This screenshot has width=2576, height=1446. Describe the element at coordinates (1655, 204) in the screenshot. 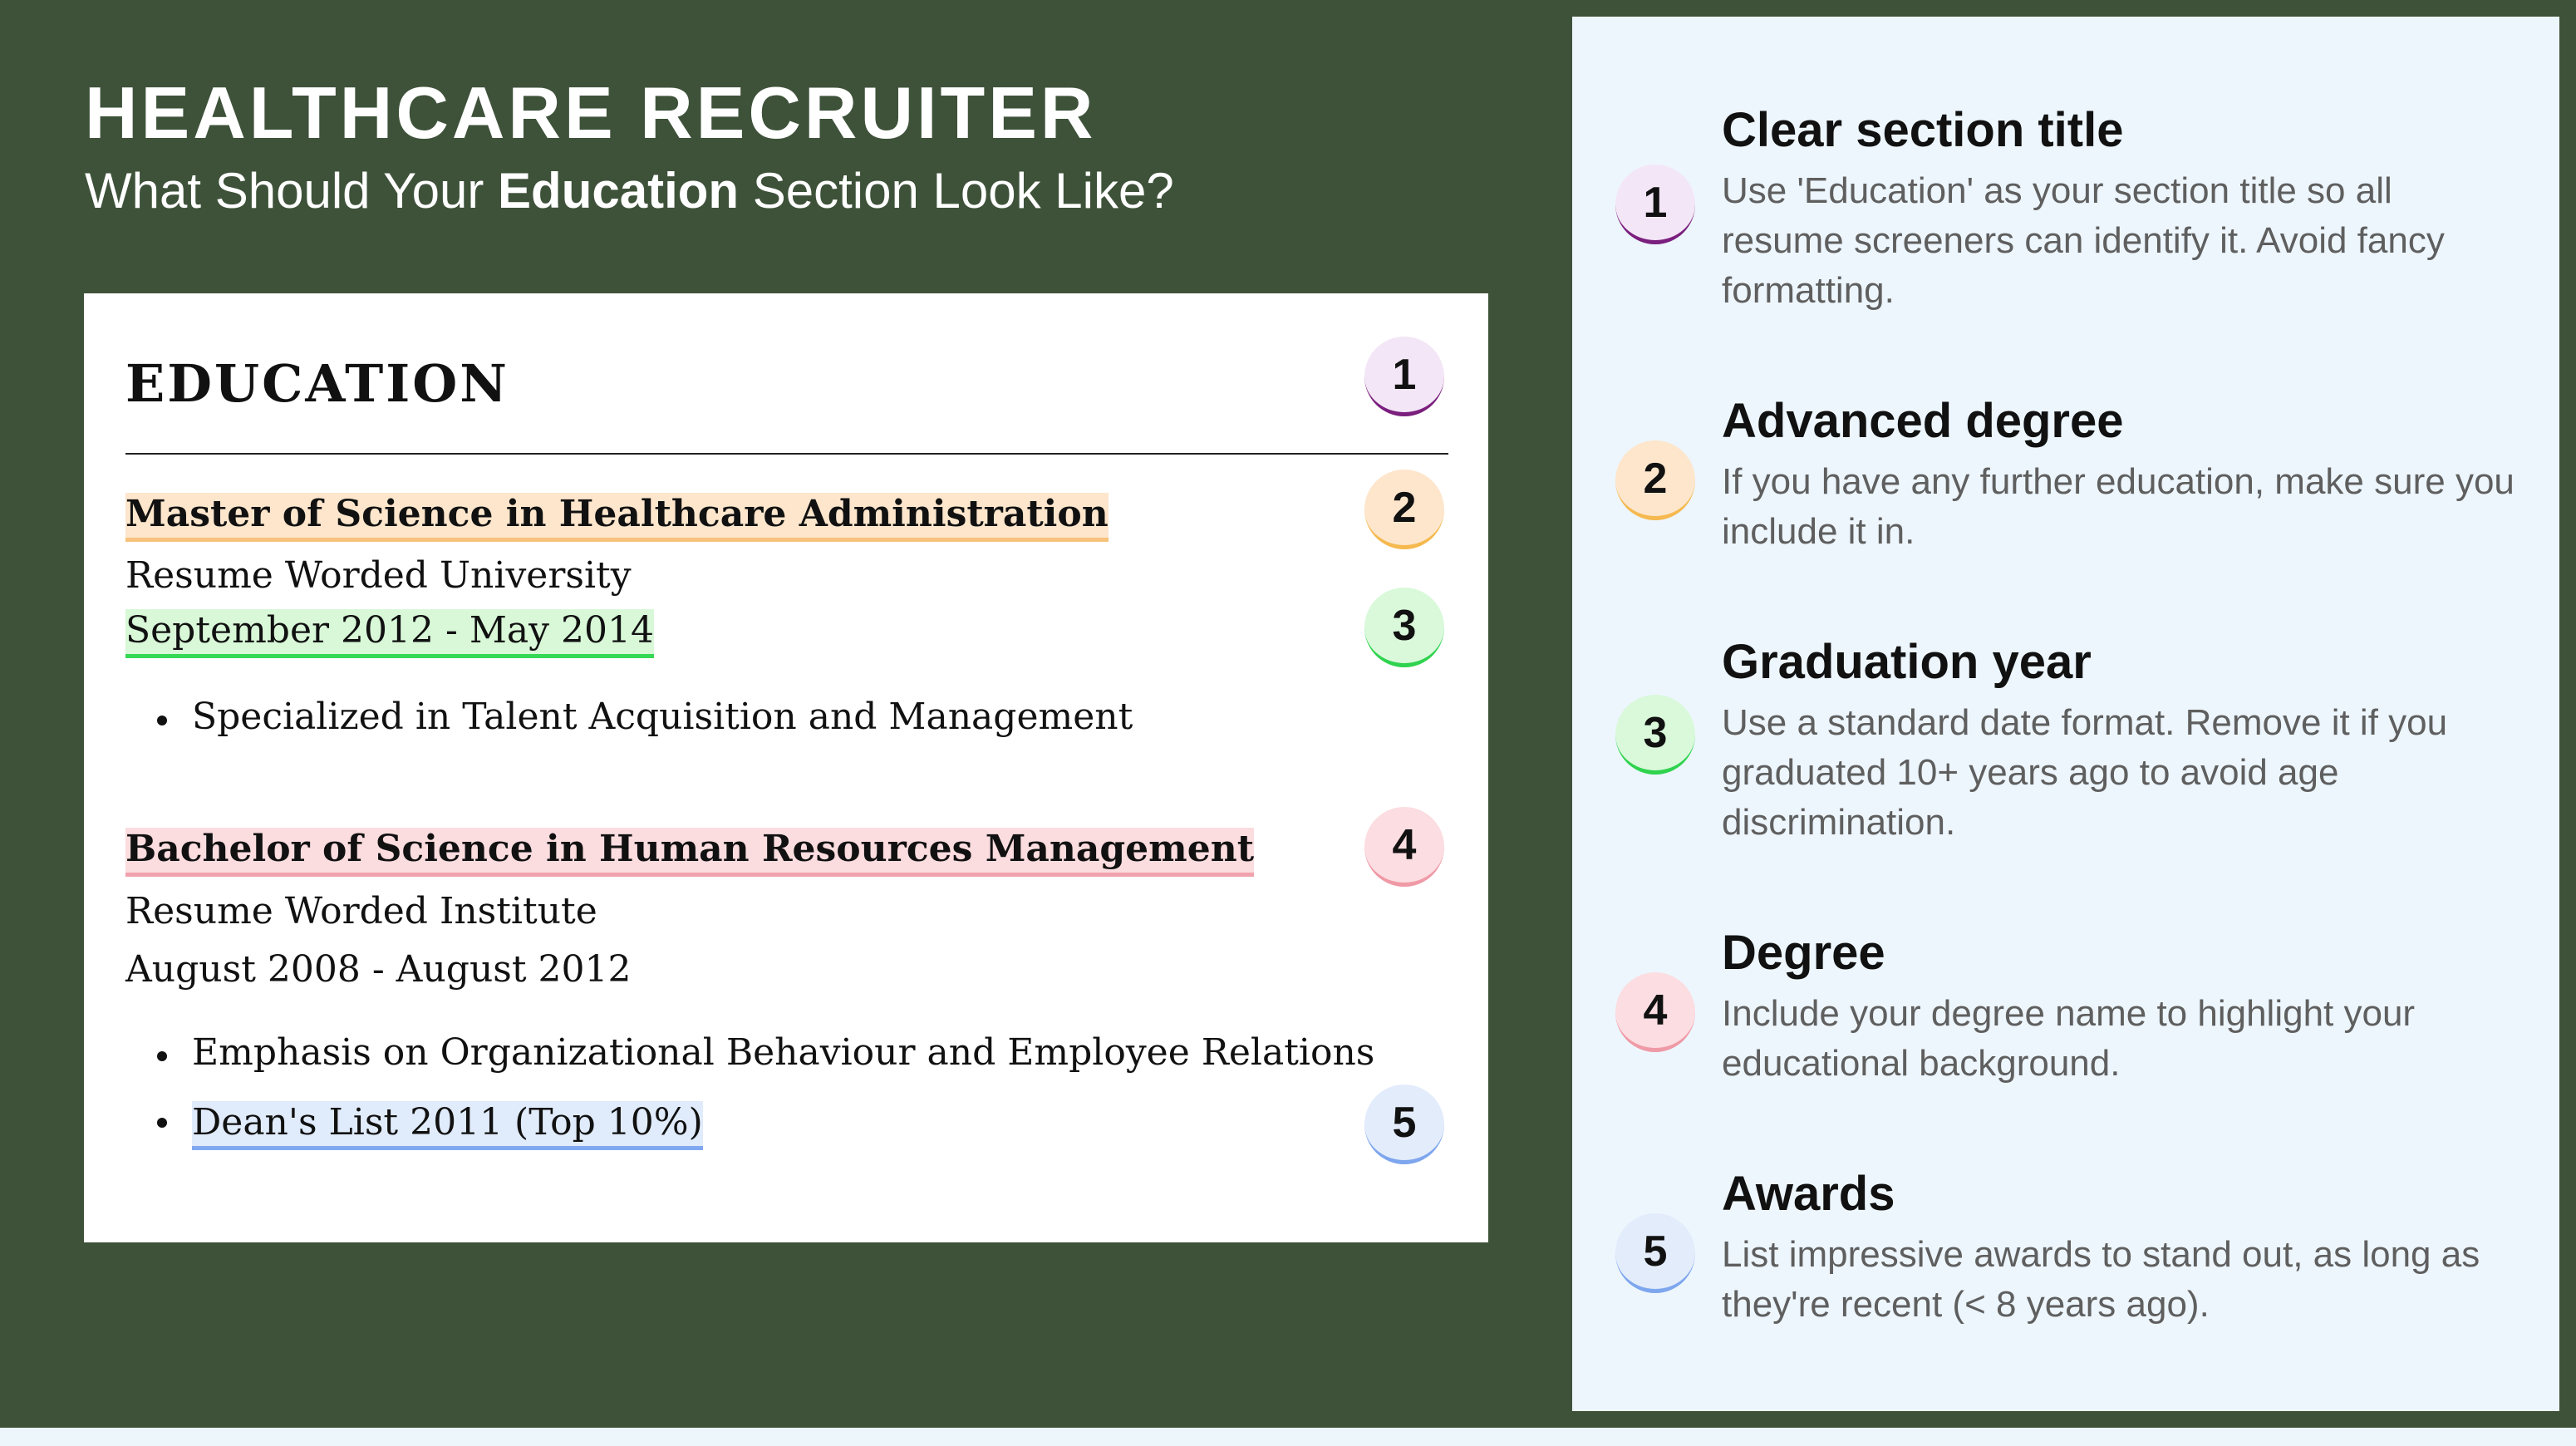

I see `tip-1-badge: 1` at that location.